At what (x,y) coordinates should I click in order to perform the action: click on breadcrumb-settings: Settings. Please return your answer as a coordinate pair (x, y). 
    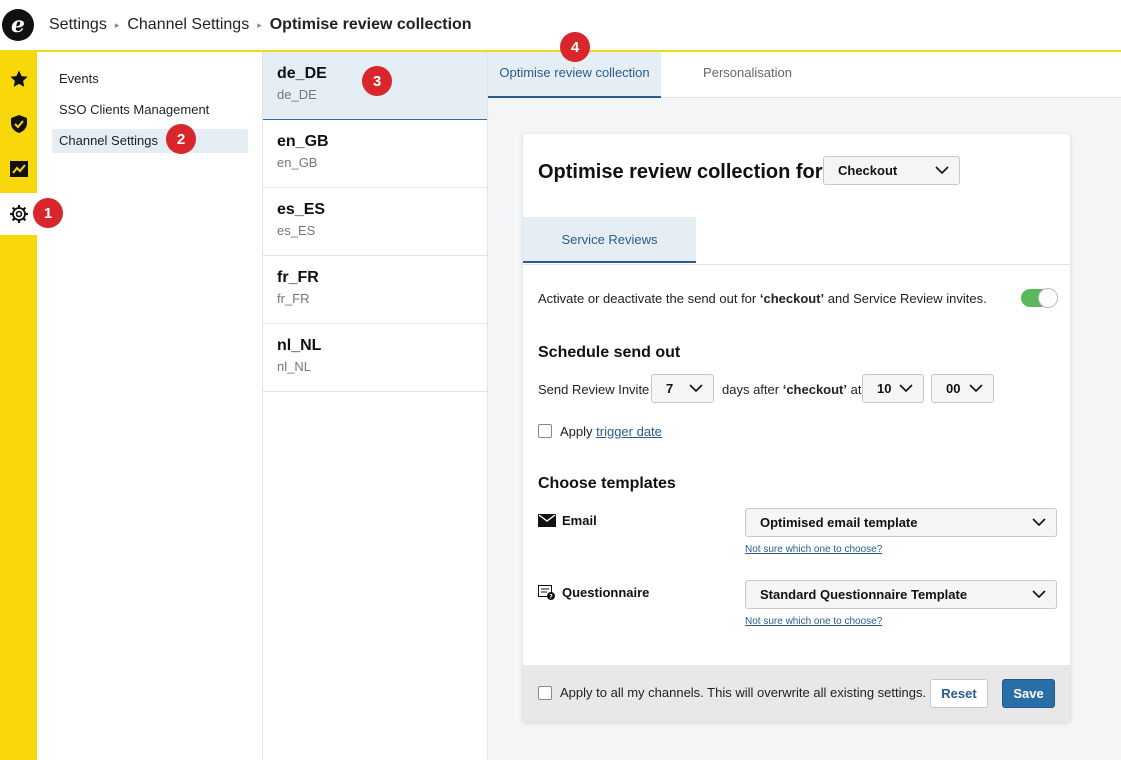
    Looking at the image, I should click on (78, 25).